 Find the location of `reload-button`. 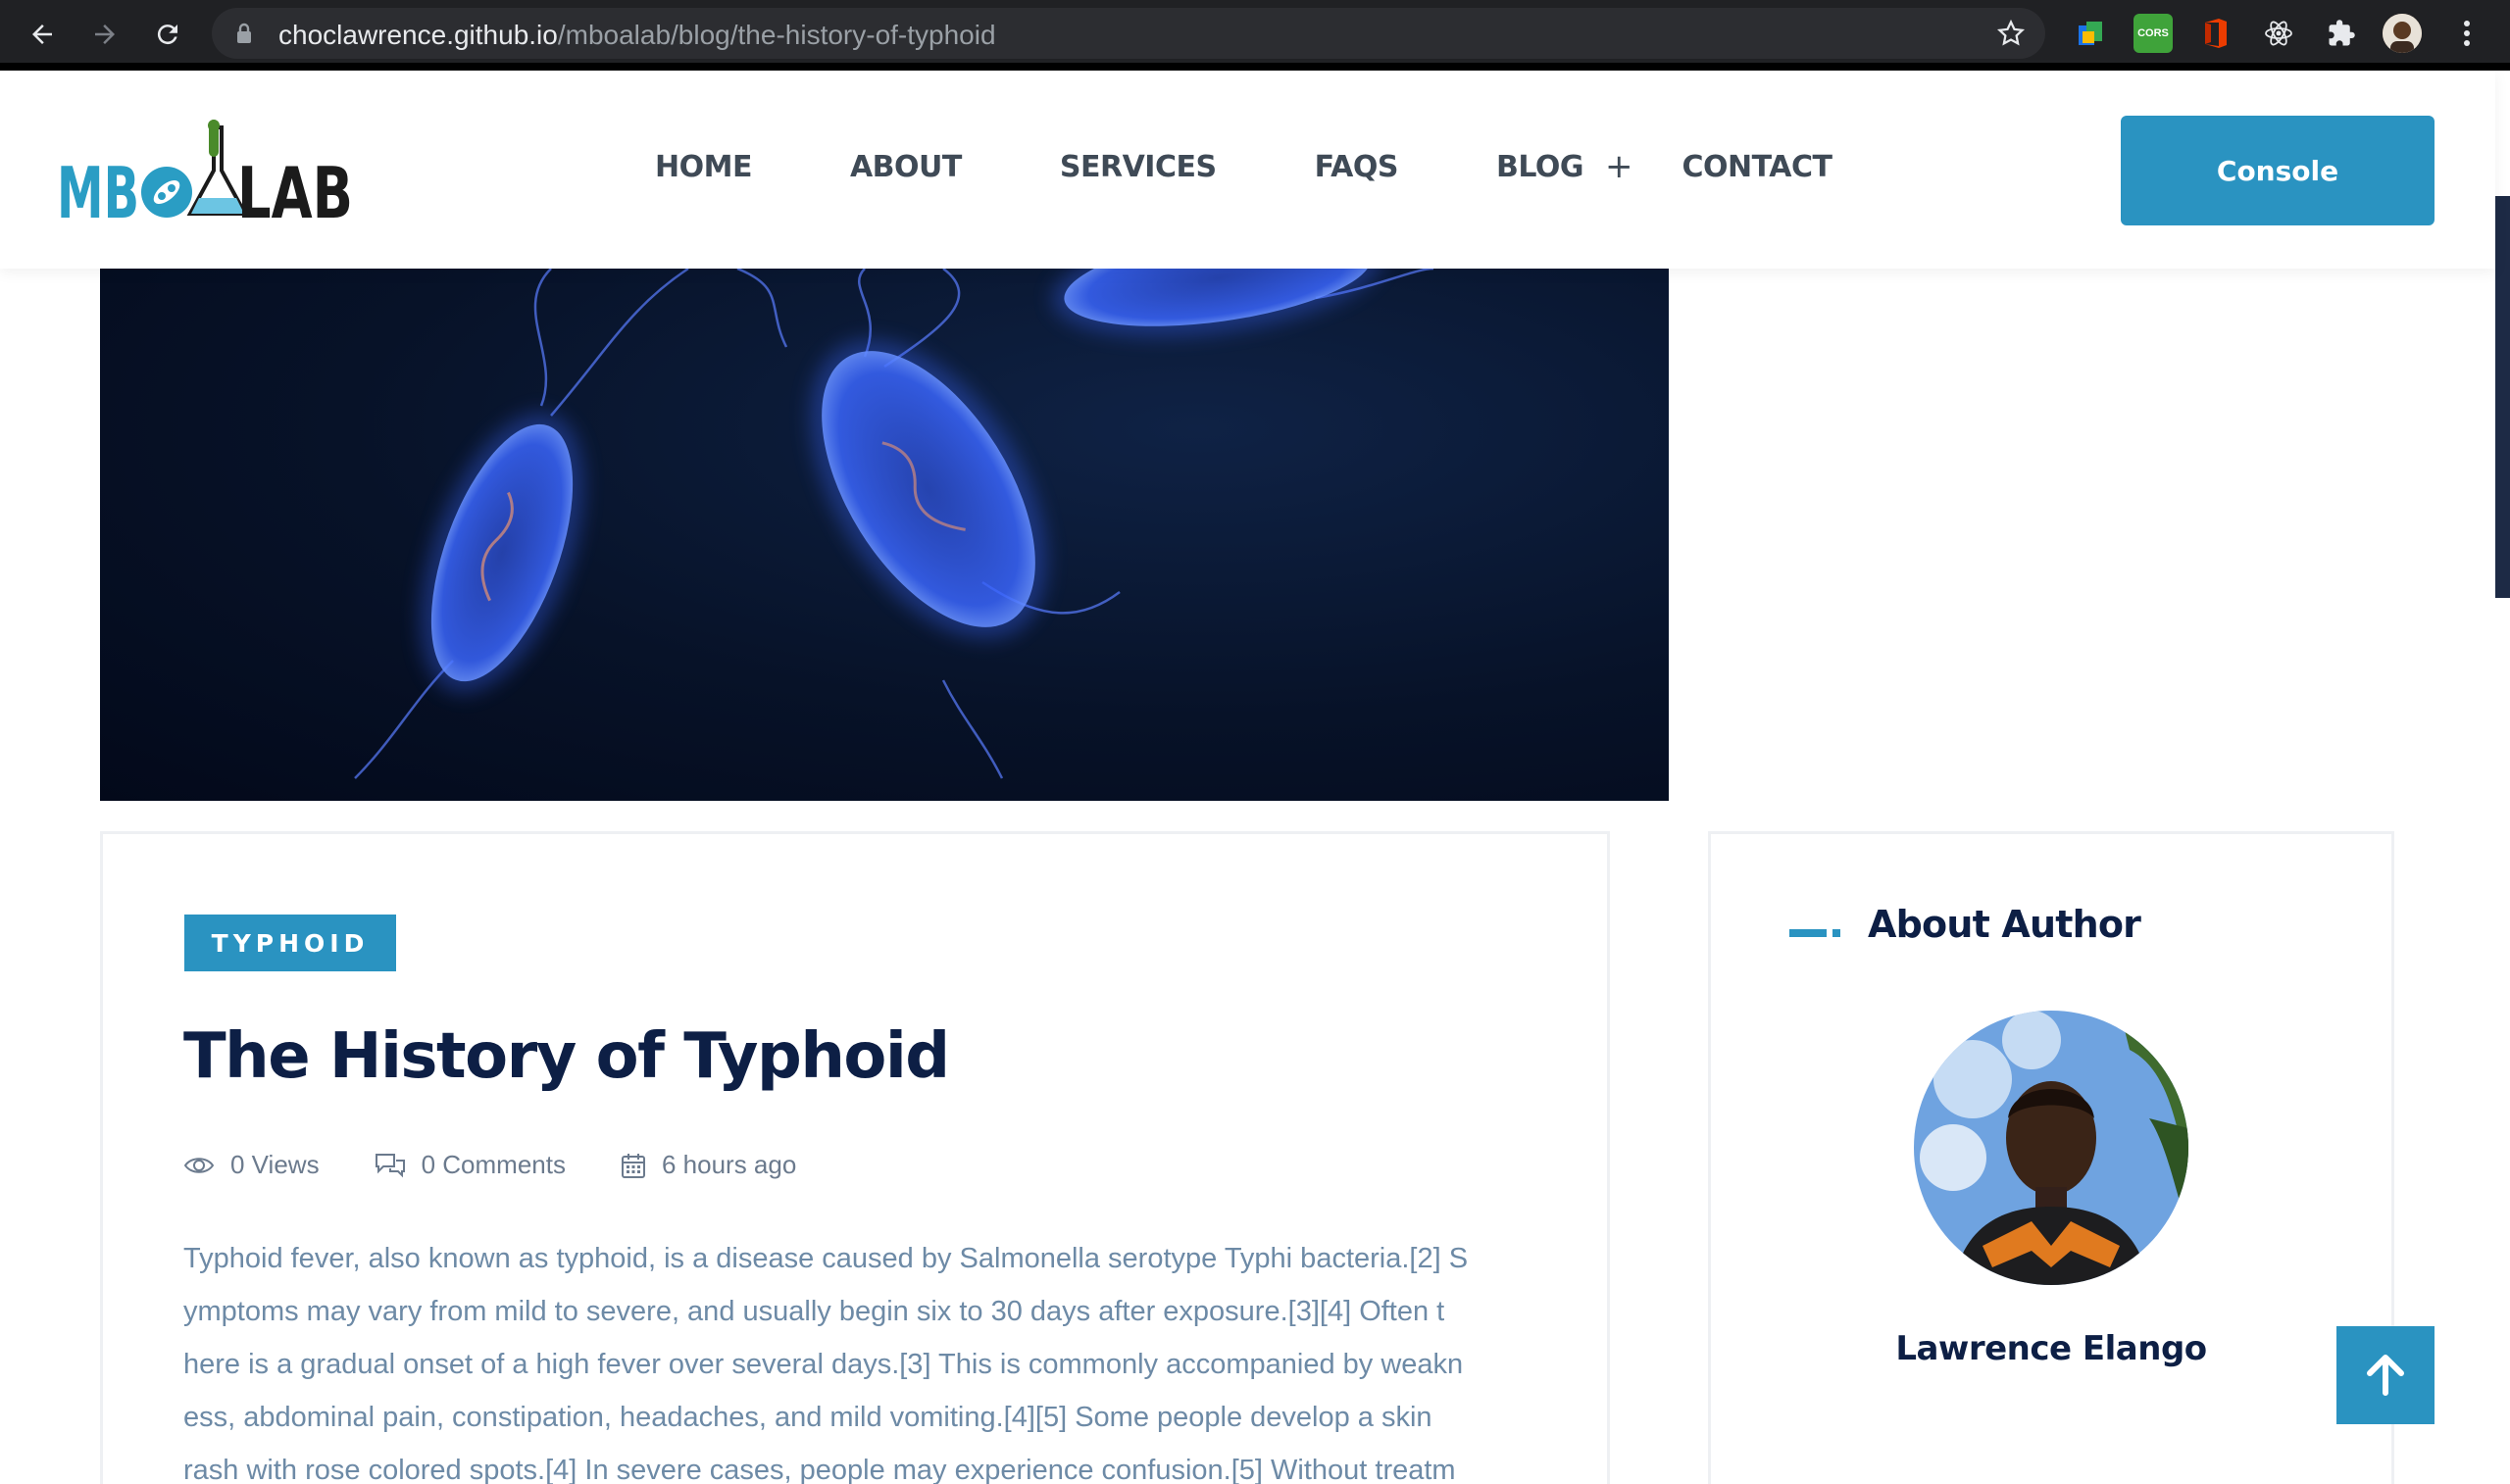

reload-button is located at coordinates (167, 34).